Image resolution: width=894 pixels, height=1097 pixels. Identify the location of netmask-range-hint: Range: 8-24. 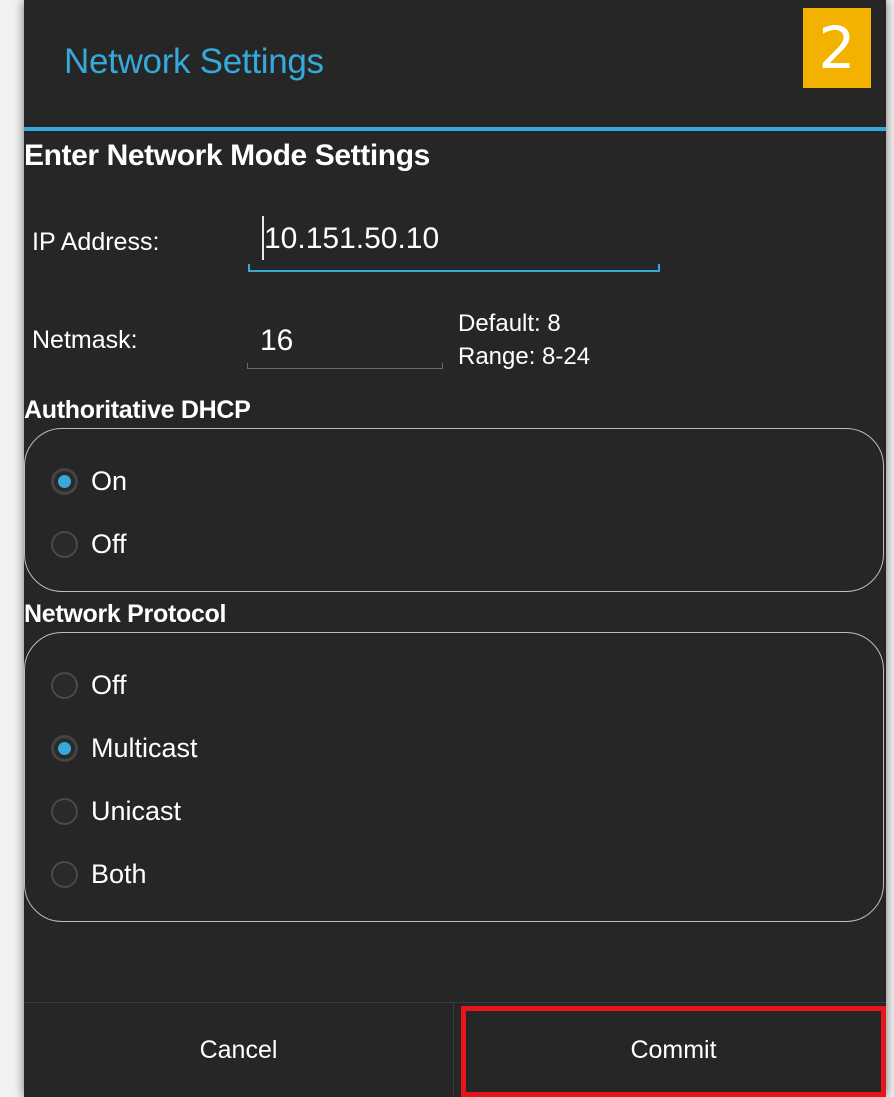
(524, 356).